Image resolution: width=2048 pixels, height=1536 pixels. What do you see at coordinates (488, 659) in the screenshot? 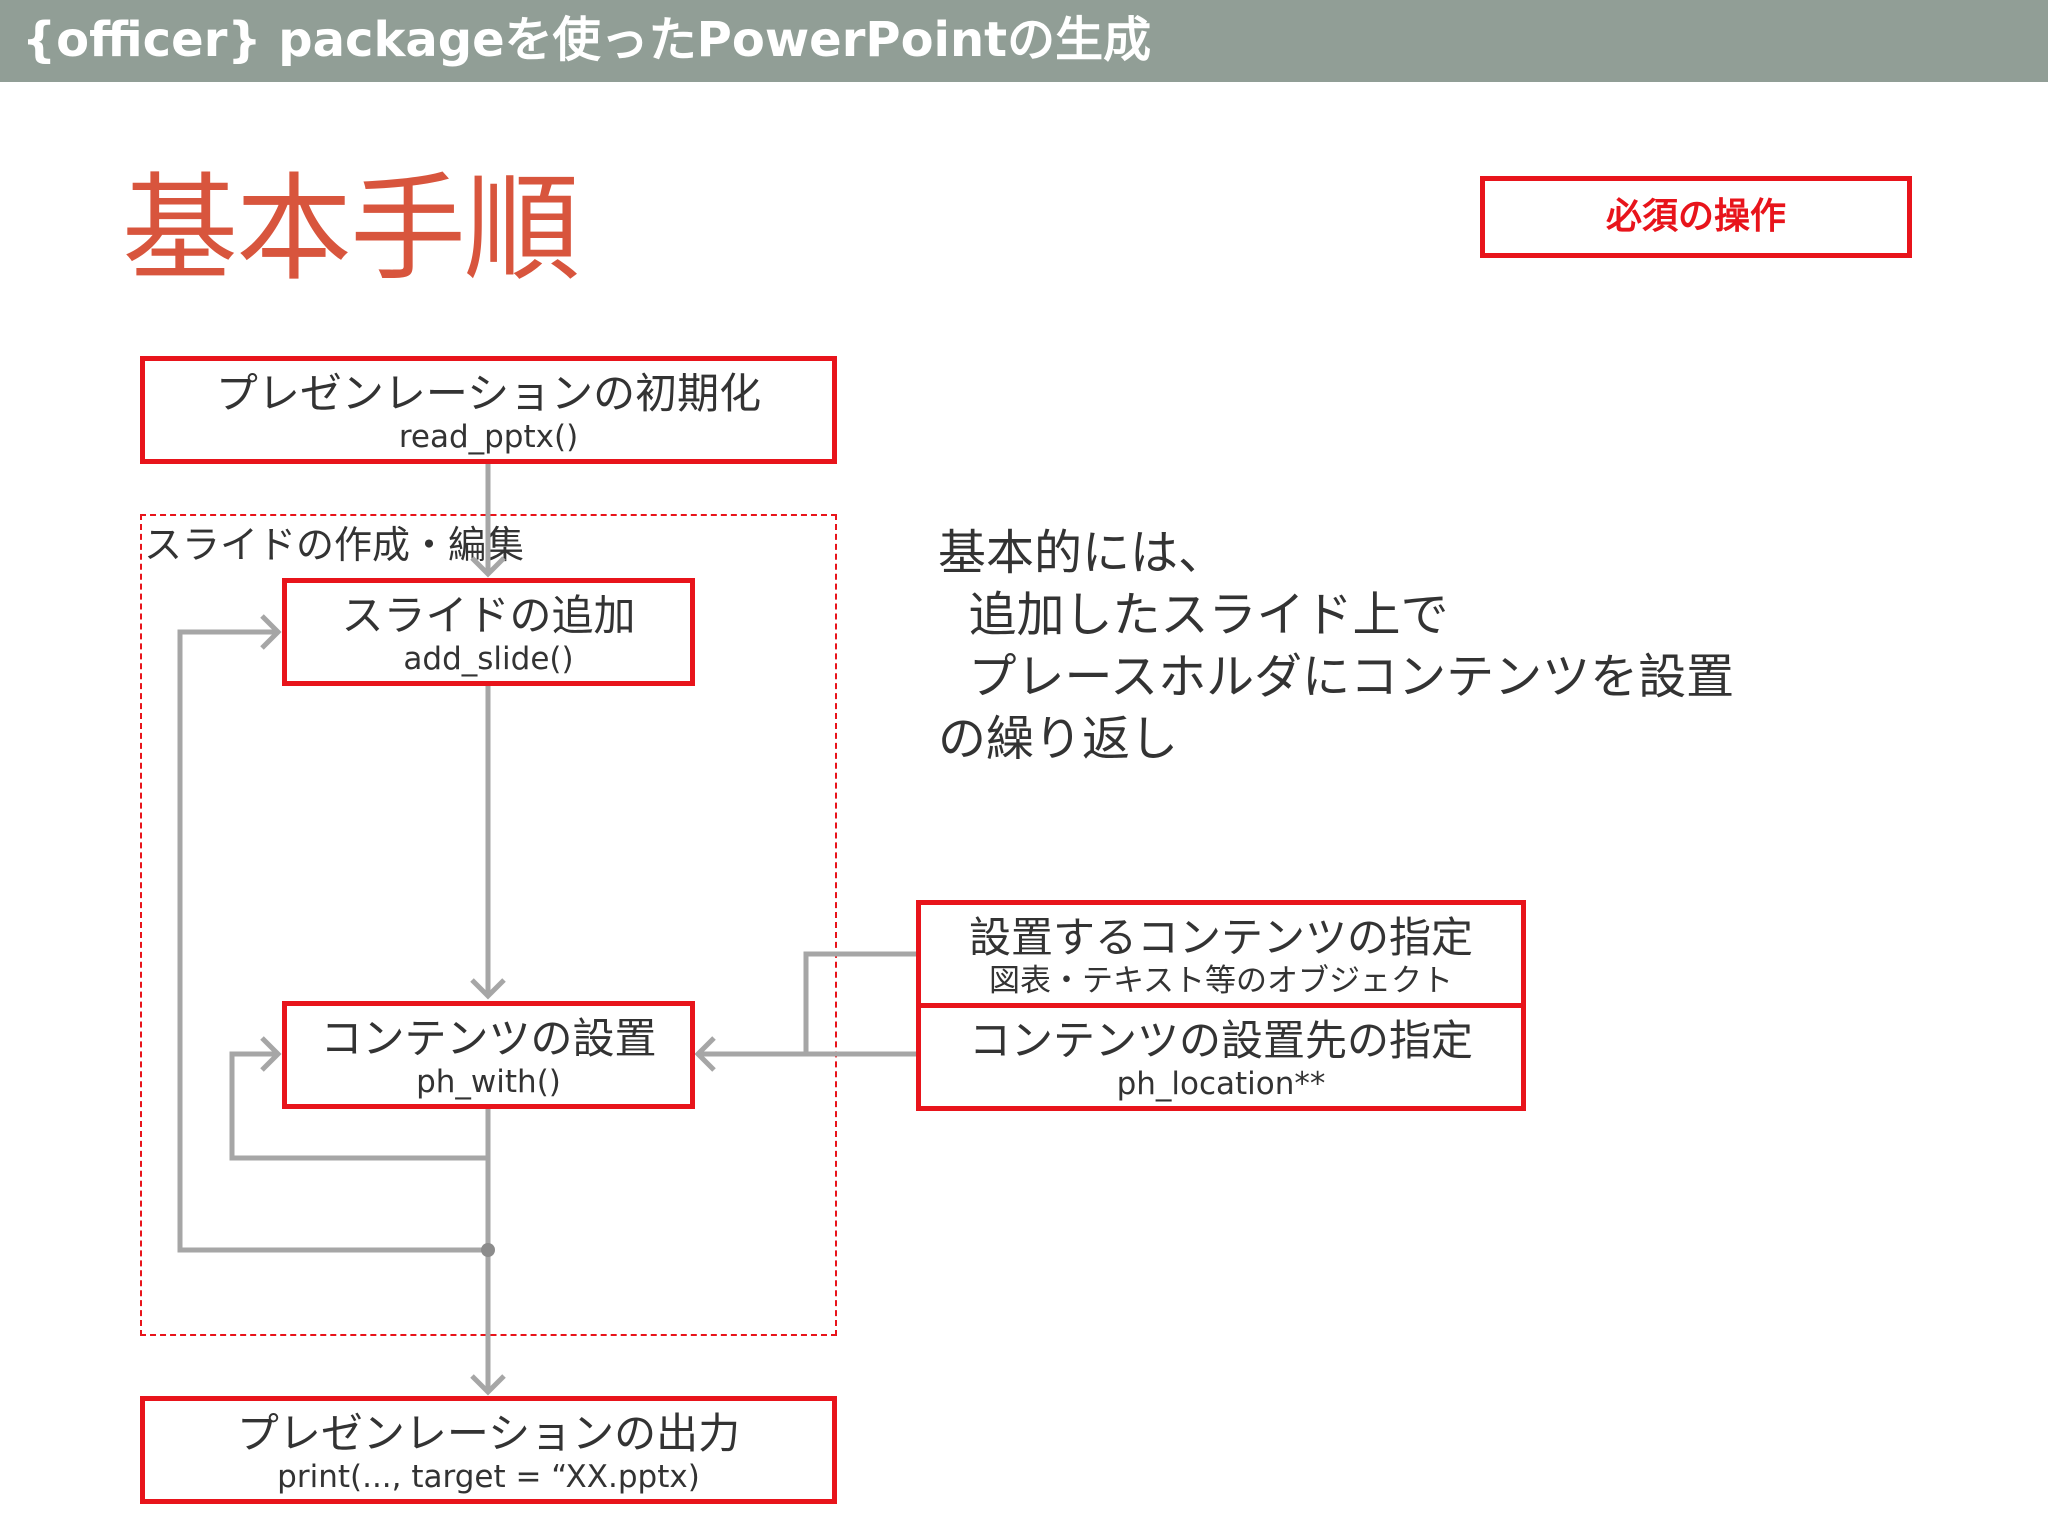
I see `step-add-slide-code: add_slide()` at bounding box center [488, 659].